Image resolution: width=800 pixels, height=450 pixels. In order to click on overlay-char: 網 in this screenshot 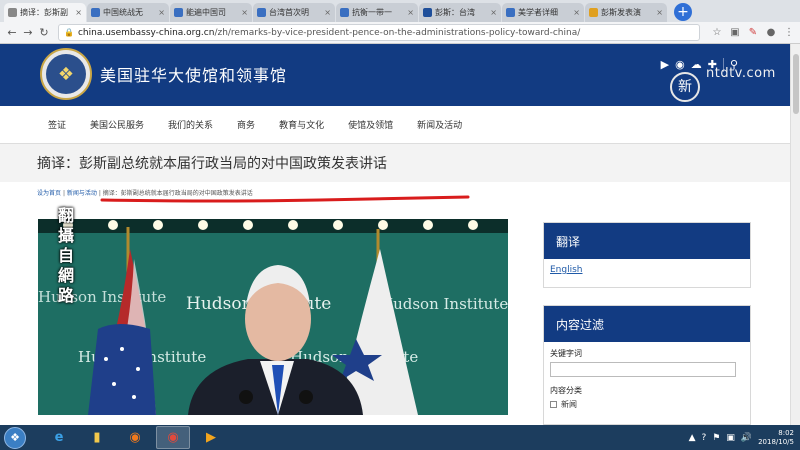, I will do `click(66, 275)`.